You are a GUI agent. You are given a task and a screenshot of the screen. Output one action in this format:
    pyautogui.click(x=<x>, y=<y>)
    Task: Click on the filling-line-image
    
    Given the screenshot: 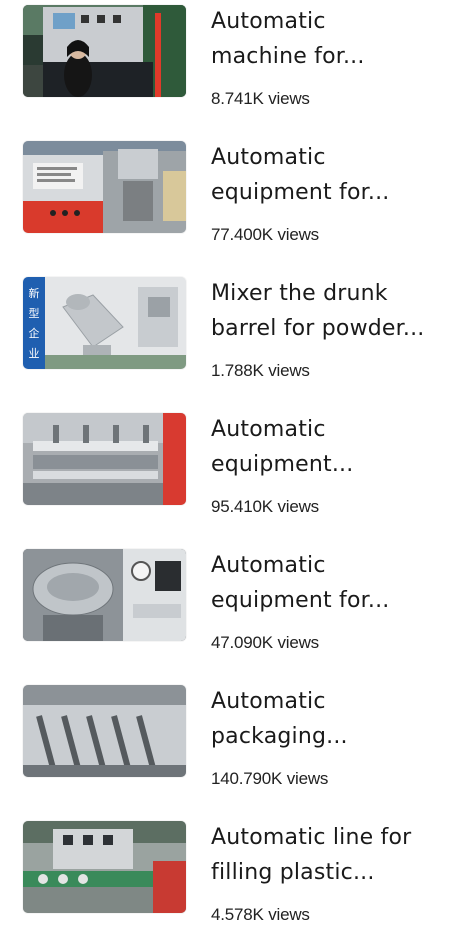 What is the action you would take?
    pyautogui.click(x=104, y=867)
    